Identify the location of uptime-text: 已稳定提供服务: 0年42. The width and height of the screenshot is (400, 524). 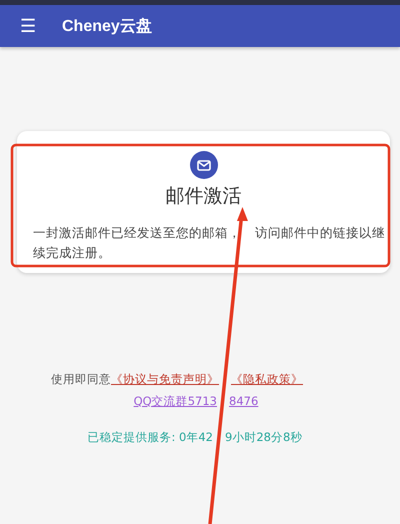
(150, 437).